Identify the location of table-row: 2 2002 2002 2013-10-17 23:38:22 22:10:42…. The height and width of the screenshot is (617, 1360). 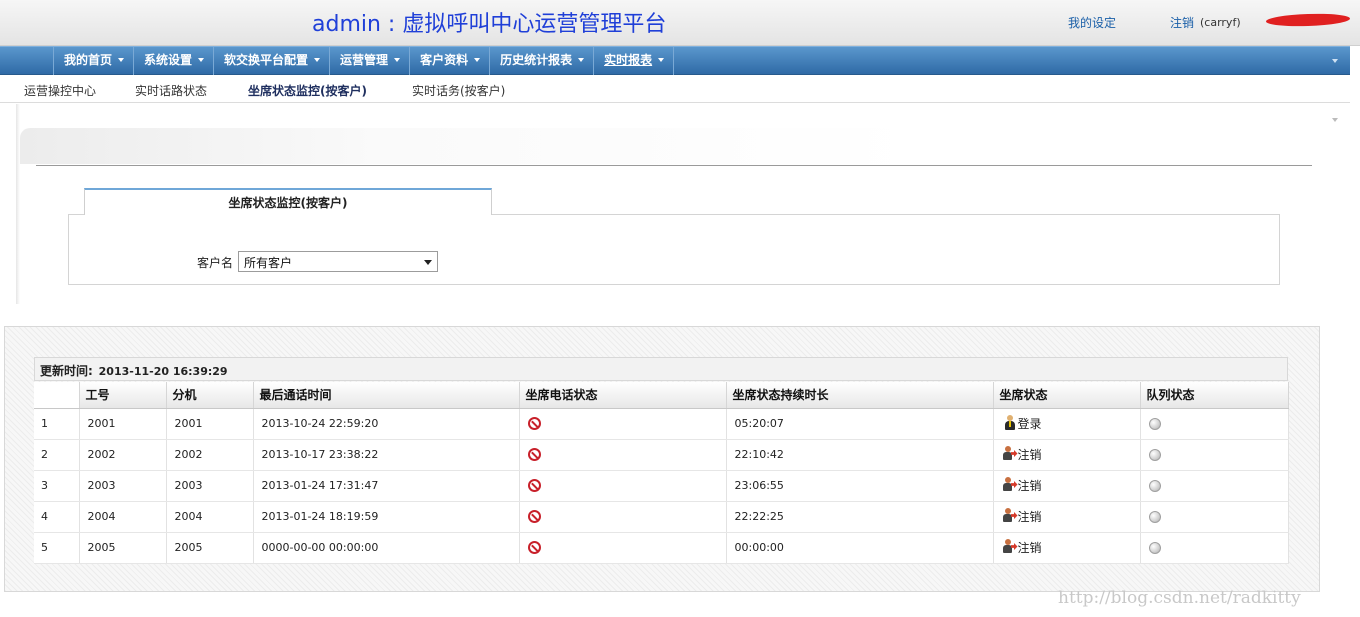
(661, 455).